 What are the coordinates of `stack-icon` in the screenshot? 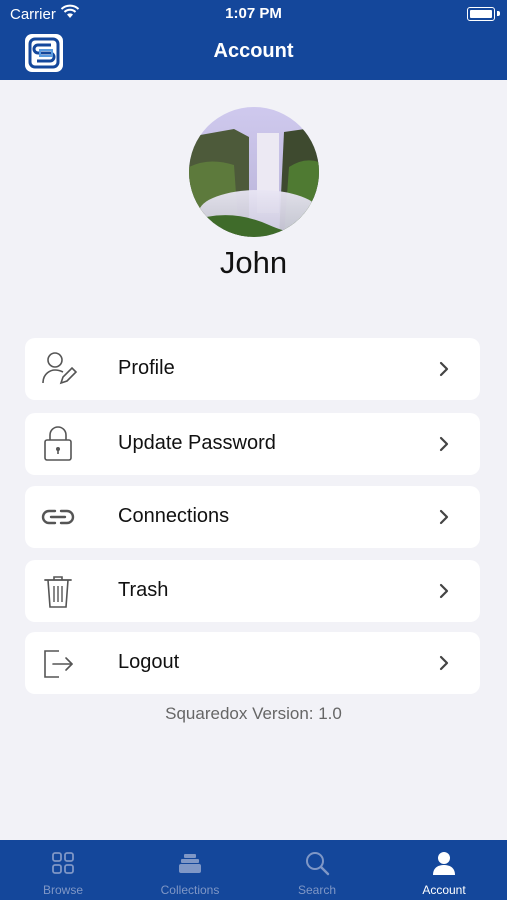 It's located at (190, 863).